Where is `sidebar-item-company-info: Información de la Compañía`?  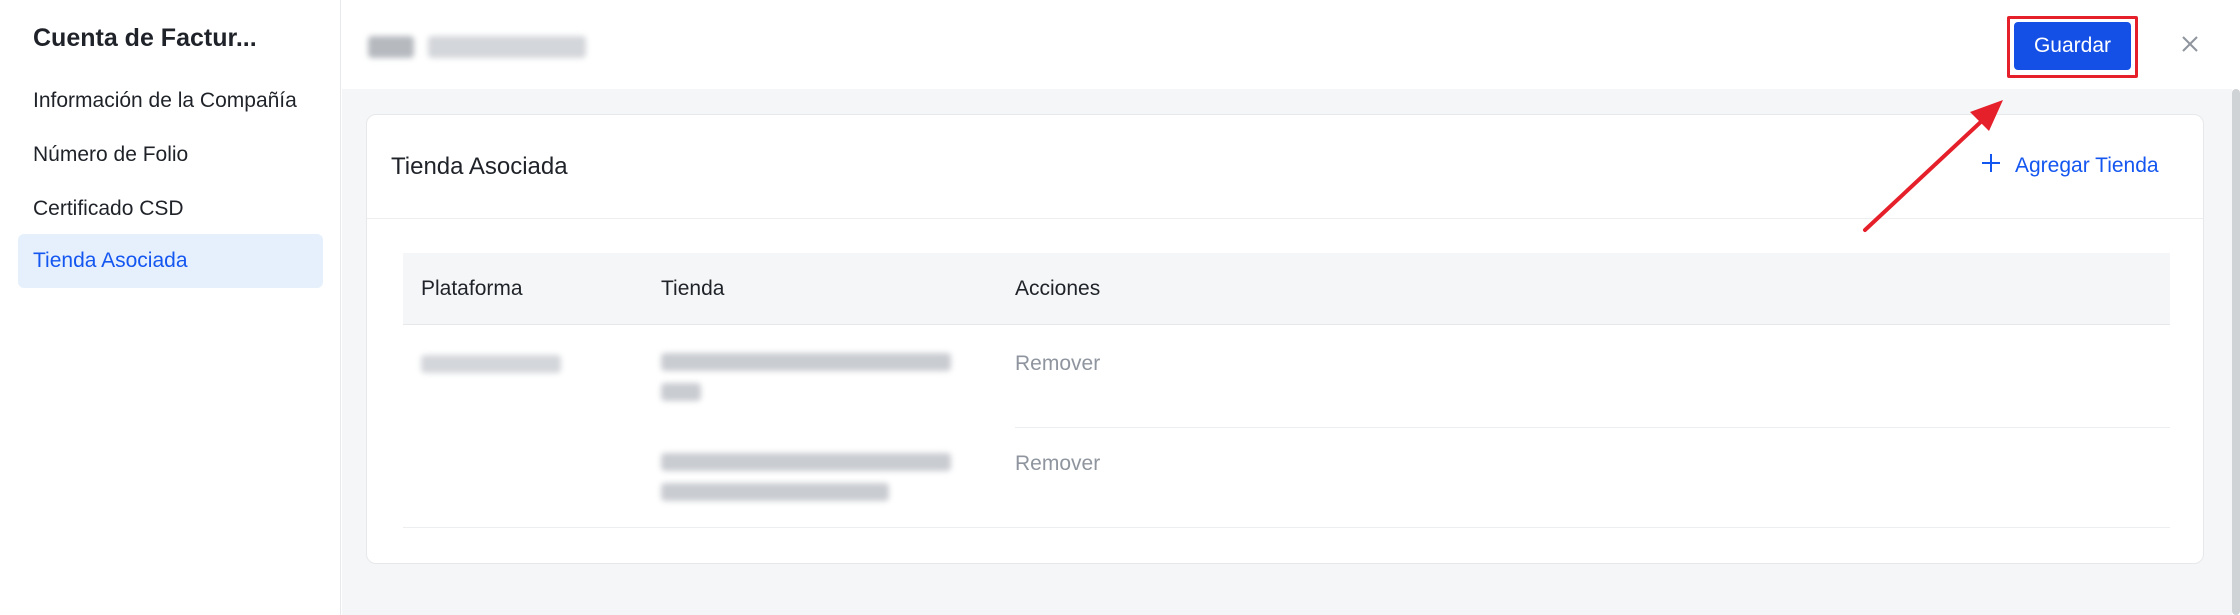
sidebar-item-company-info: Información de la Compañía is located at coordinates (170, 101).